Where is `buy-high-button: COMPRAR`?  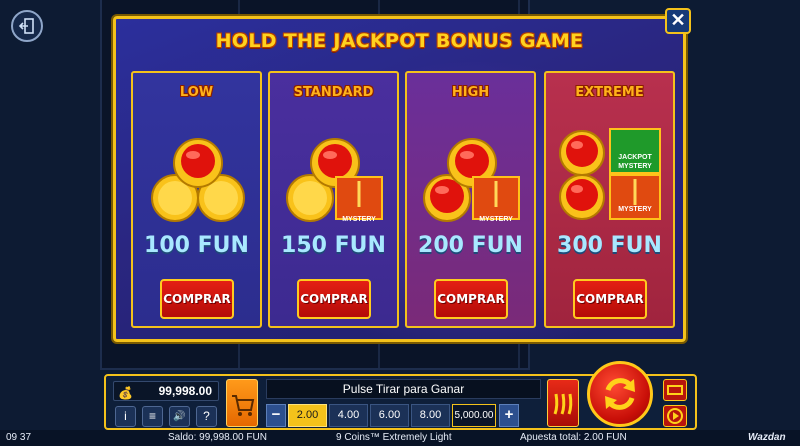 buy-high-button: COMPRAR is located at coordinates (471, 299).